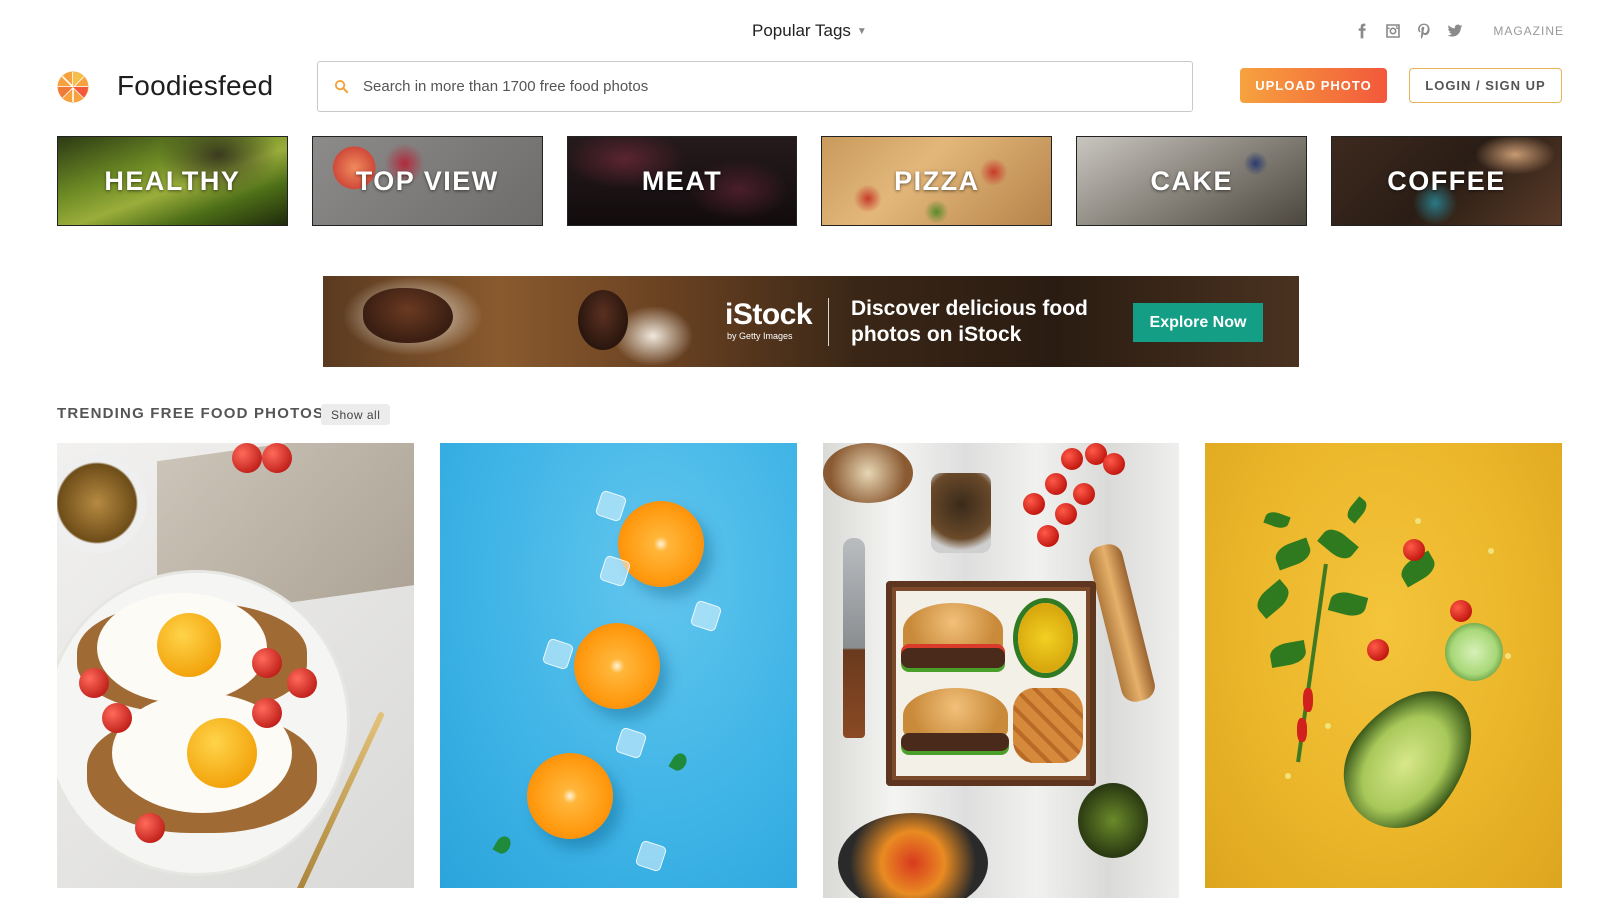 The height and width of the screenshot is (898, 1607). Describe the element at coordinates (1485, 85) in the screenshot. I see `login-signup-button: LOGIN / SIGN UP` at that location.